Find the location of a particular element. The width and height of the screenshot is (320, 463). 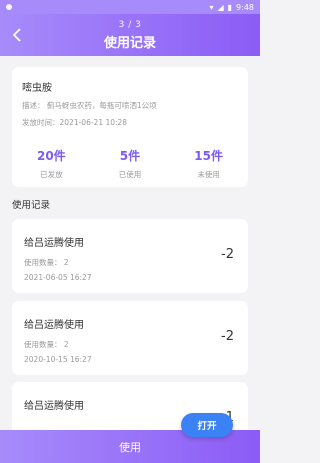

status-icons-right: ▾ ◢ ▮ 9:48 is located at coordinates (231, 7).